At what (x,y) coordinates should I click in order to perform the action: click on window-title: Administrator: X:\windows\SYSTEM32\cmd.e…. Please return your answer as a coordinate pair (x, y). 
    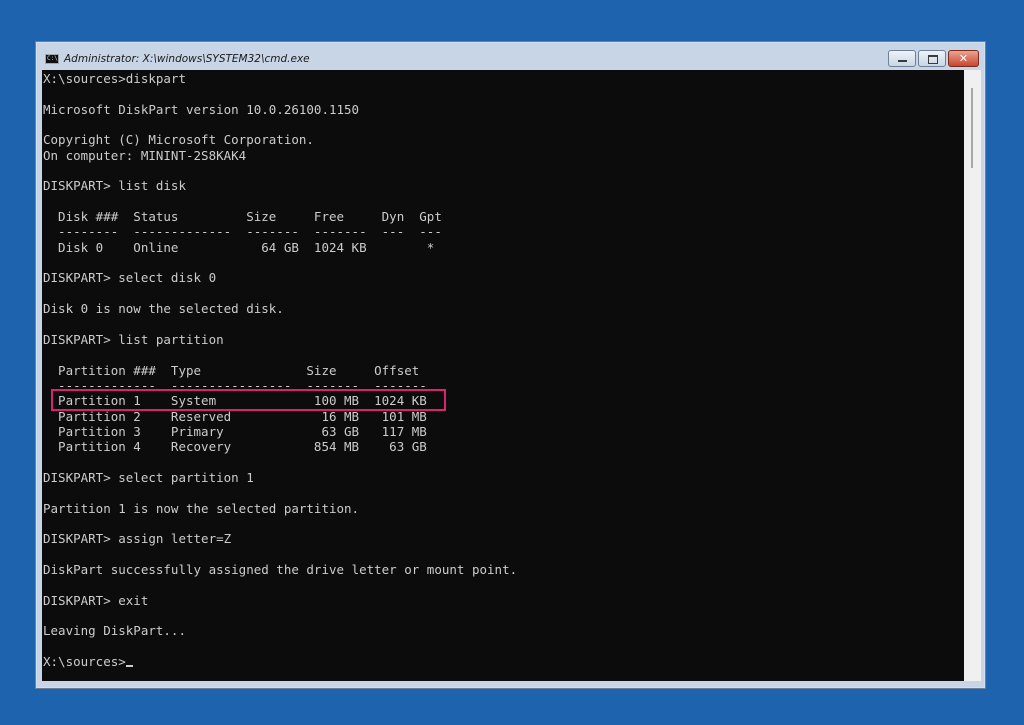
    Looking at the image, I should click on (187, 59).